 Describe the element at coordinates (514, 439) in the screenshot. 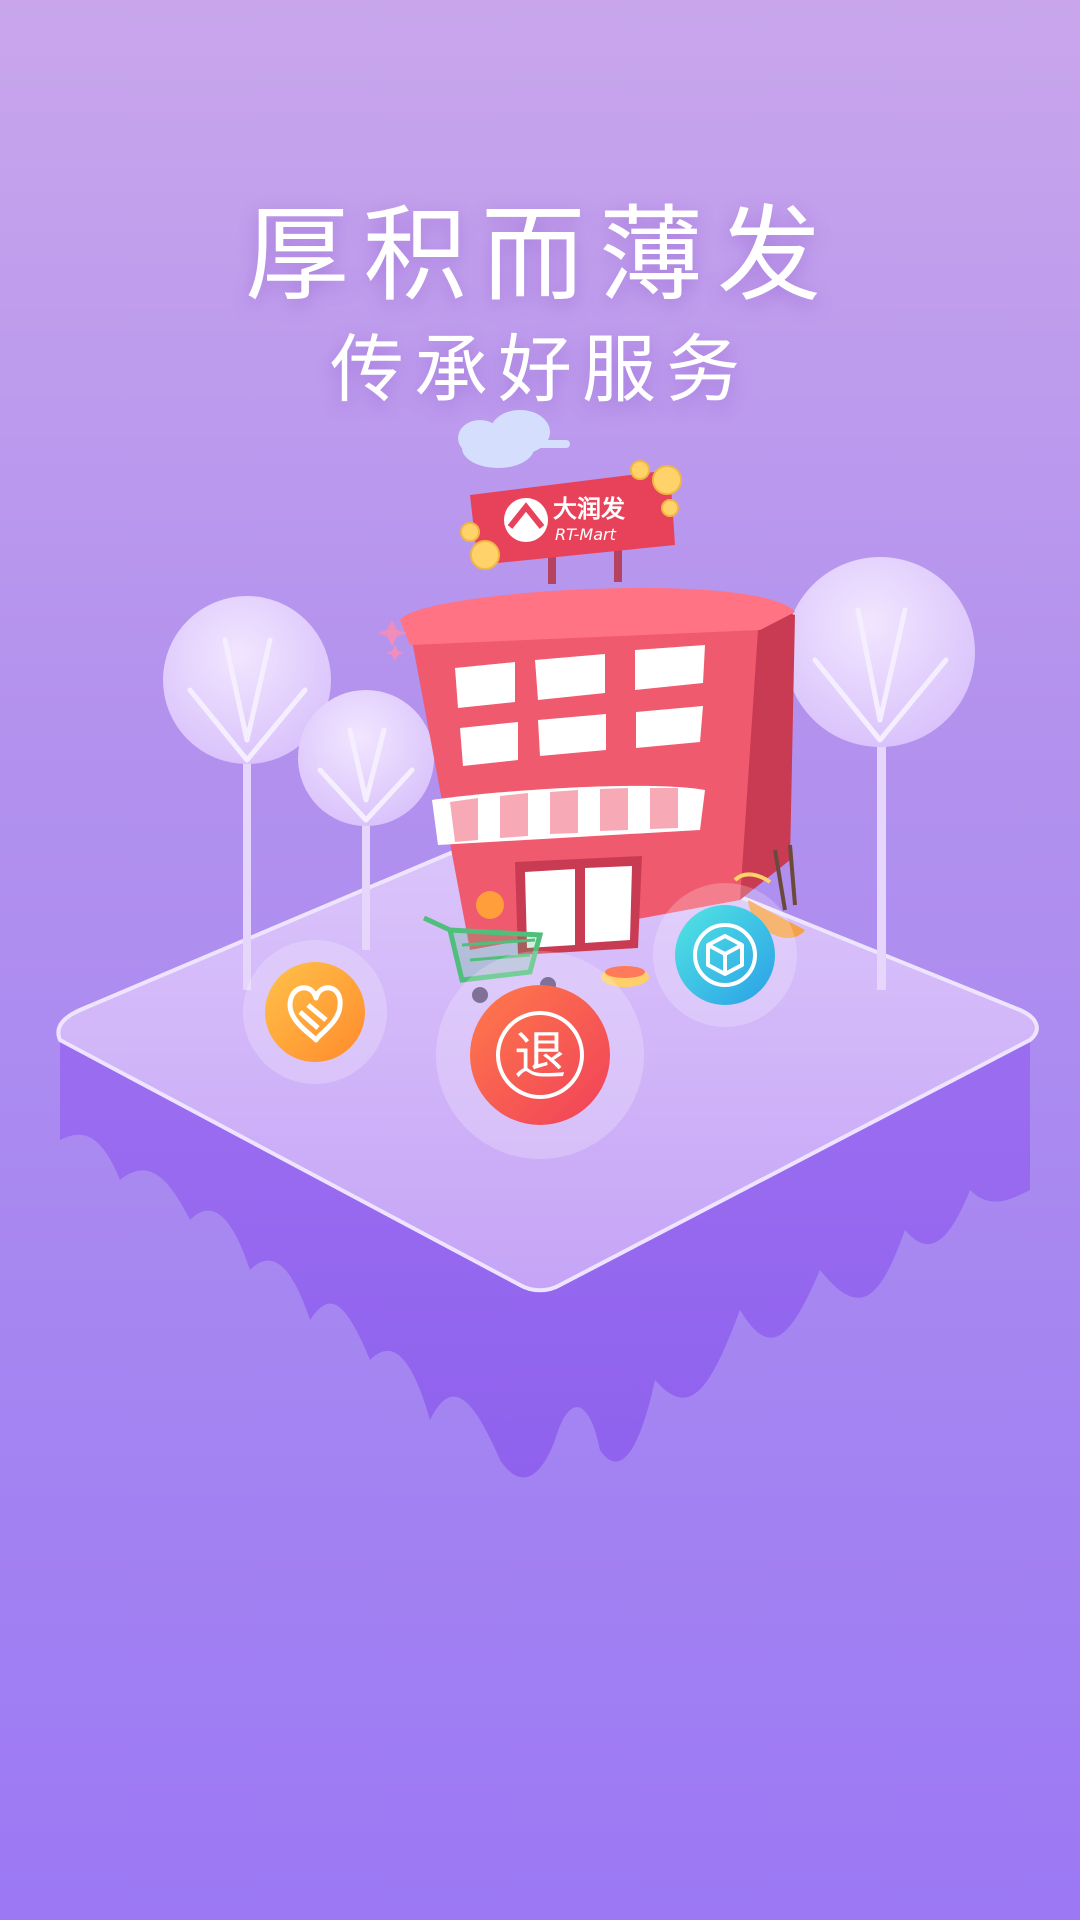

I see `cloud` at that location.